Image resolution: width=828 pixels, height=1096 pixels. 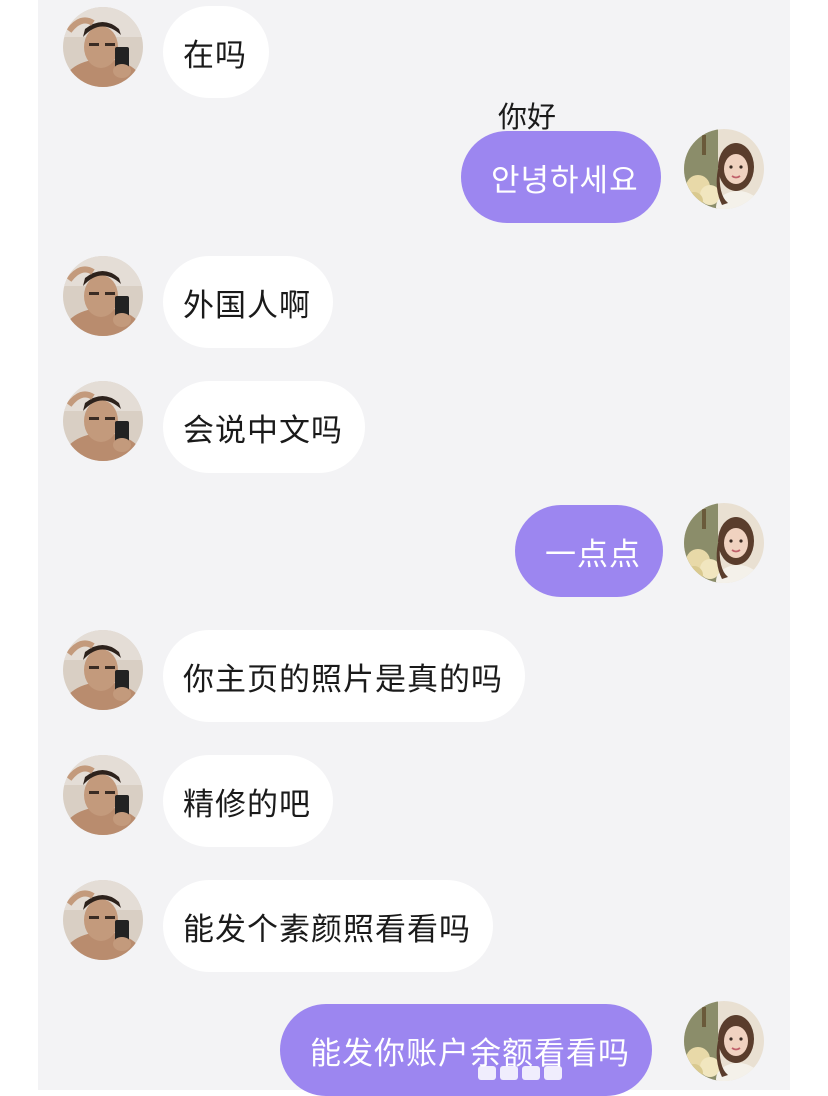 I want to click on outgoing-message-bubble: 能发你账户余额看看吗, so click(x=466, y=1050).